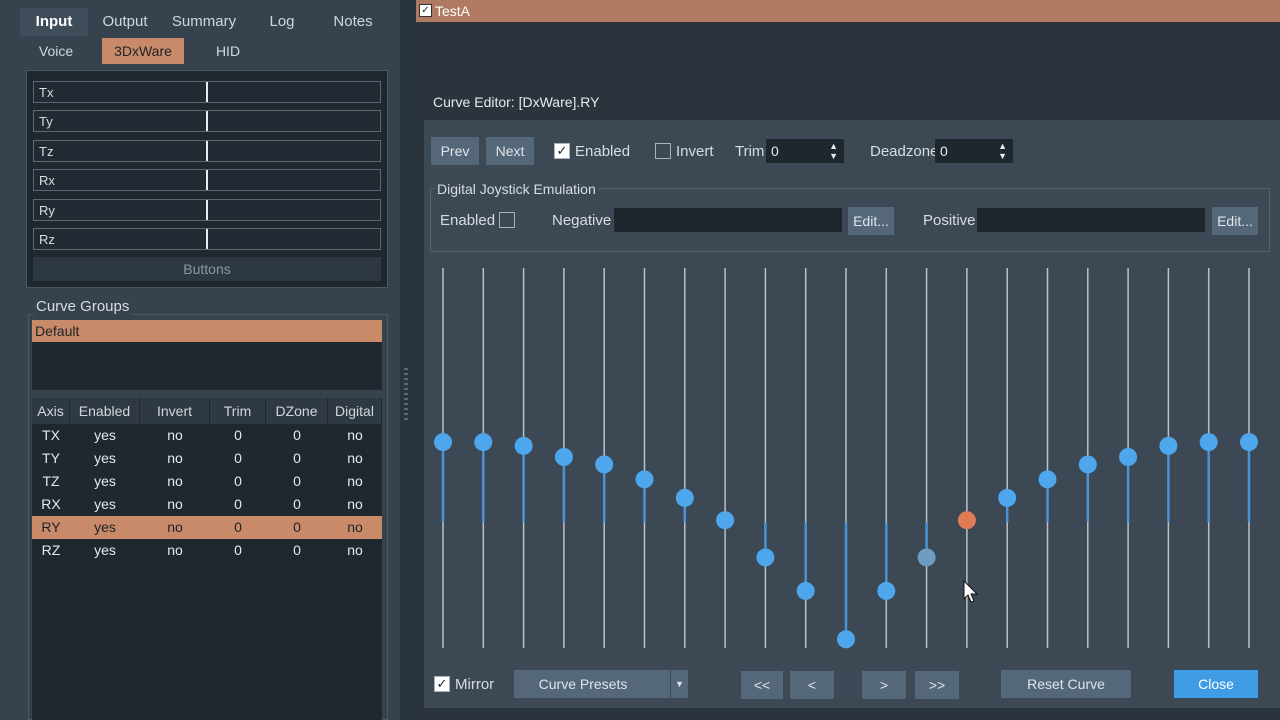  I want to click on dje-enabled-checkbox, so click(507, 220).